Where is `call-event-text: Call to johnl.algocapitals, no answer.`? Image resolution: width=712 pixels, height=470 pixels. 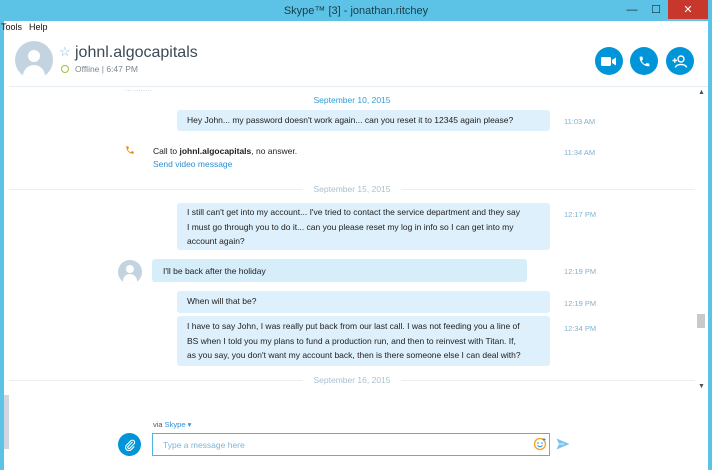 call-event-text: Call to johnl.algocapitals, no answer. is located at coordinates (225, 151).